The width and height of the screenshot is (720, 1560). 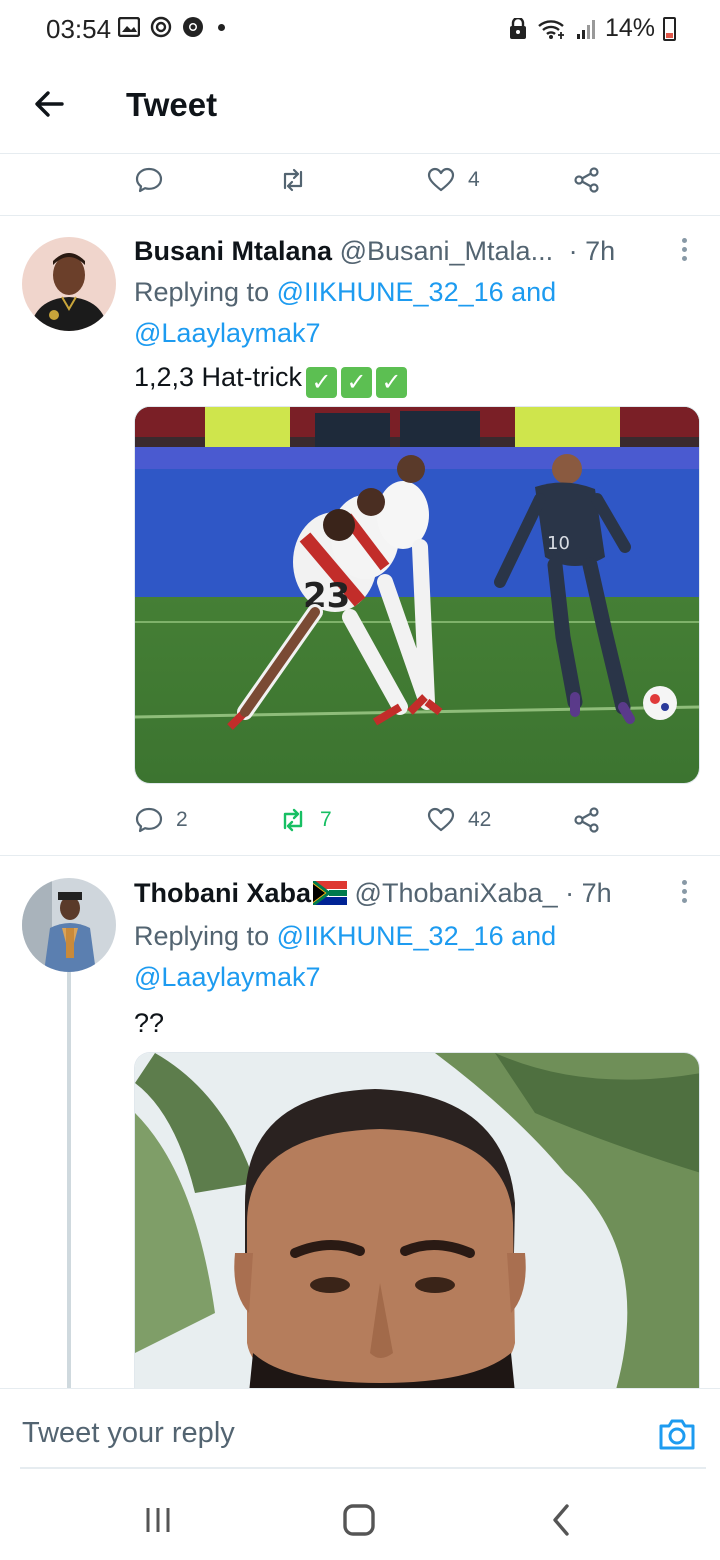 What do you see at coordinates (182, 819) in the screenshot?
I see `reply-count: 2` at bounding box center [182, 819].